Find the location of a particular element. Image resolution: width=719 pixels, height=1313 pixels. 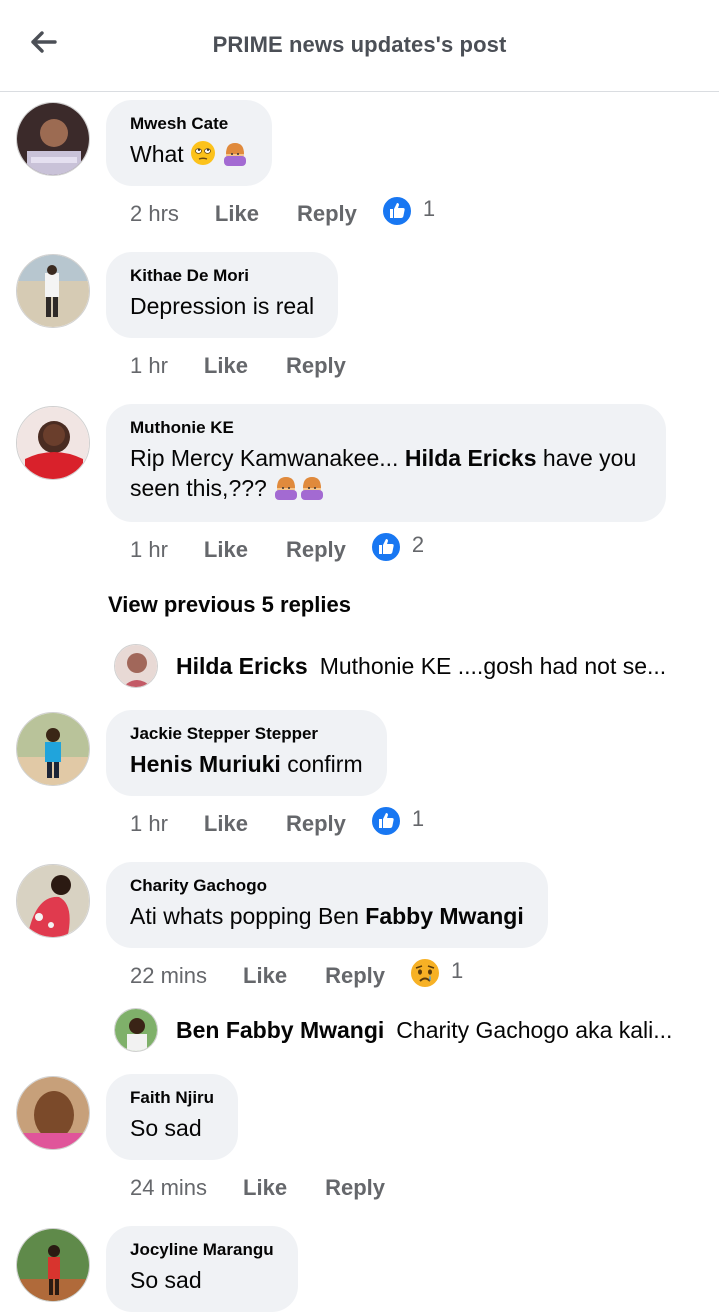

mention-link: Fabby Mwangi is located at coordinates (444, 916).